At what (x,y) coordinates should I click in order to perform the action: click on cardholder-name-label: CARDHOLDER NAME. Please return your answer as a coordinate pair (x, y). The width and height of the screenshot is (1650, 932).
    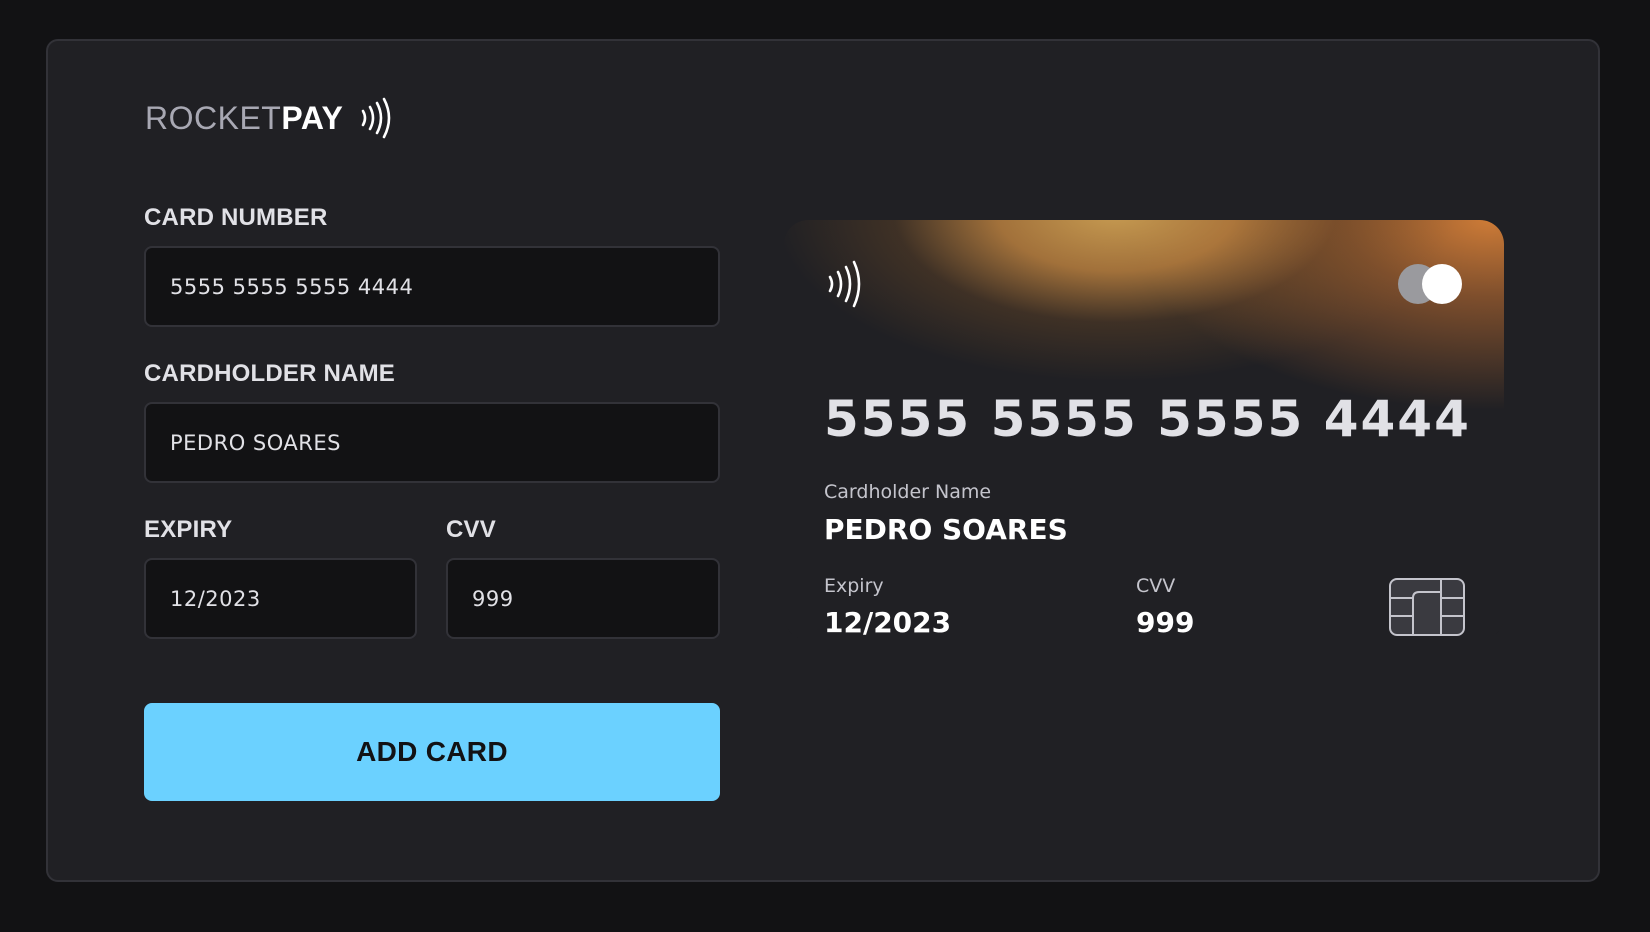
    Looking at the image, I should click on (269, 373).